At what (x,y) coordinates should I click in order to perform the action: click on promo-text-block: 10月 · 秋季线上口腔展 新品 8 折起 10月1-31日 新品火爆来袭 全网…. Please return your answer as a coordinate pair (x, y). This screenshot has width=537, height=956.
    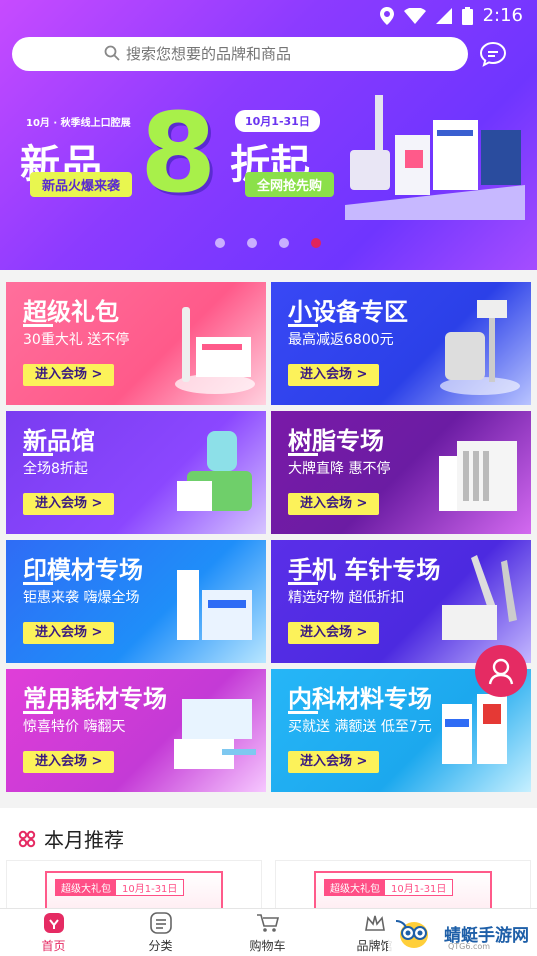
    Looking at the image, I should click on (185, 159).